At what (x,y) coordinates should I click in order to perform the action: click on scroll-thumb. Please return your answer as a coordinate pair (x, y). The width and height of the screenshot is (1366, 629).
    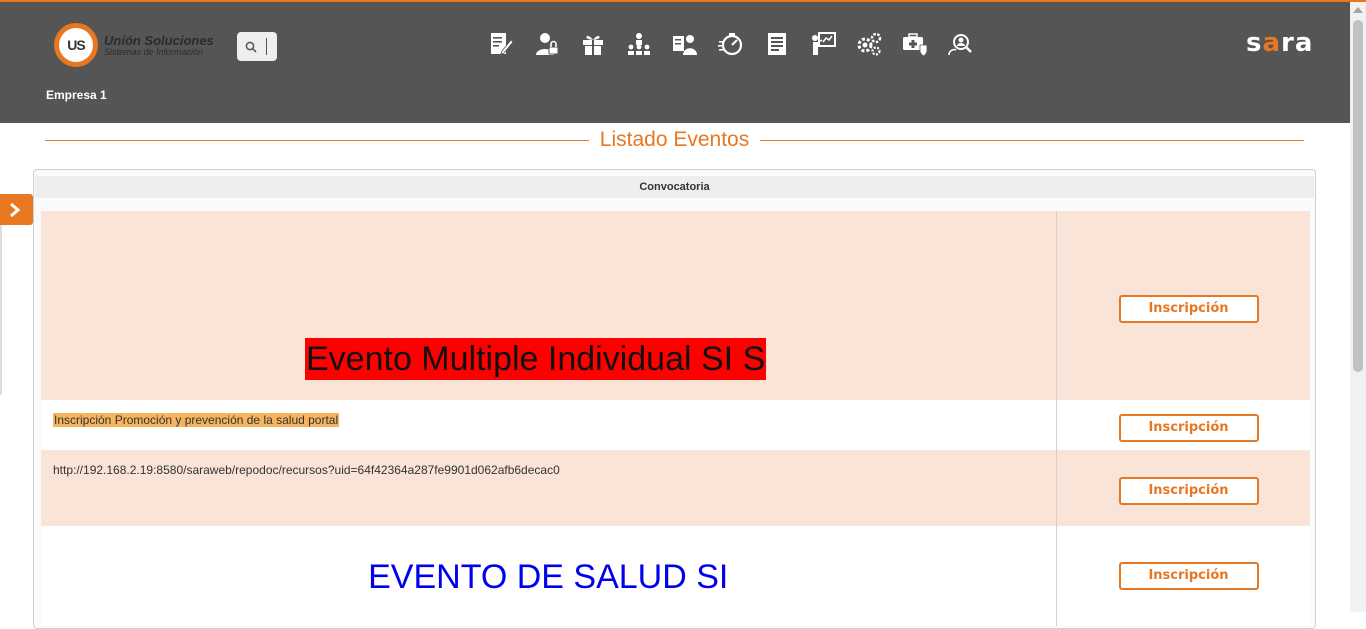
    Looking at the image, I should click on (1358, 196).